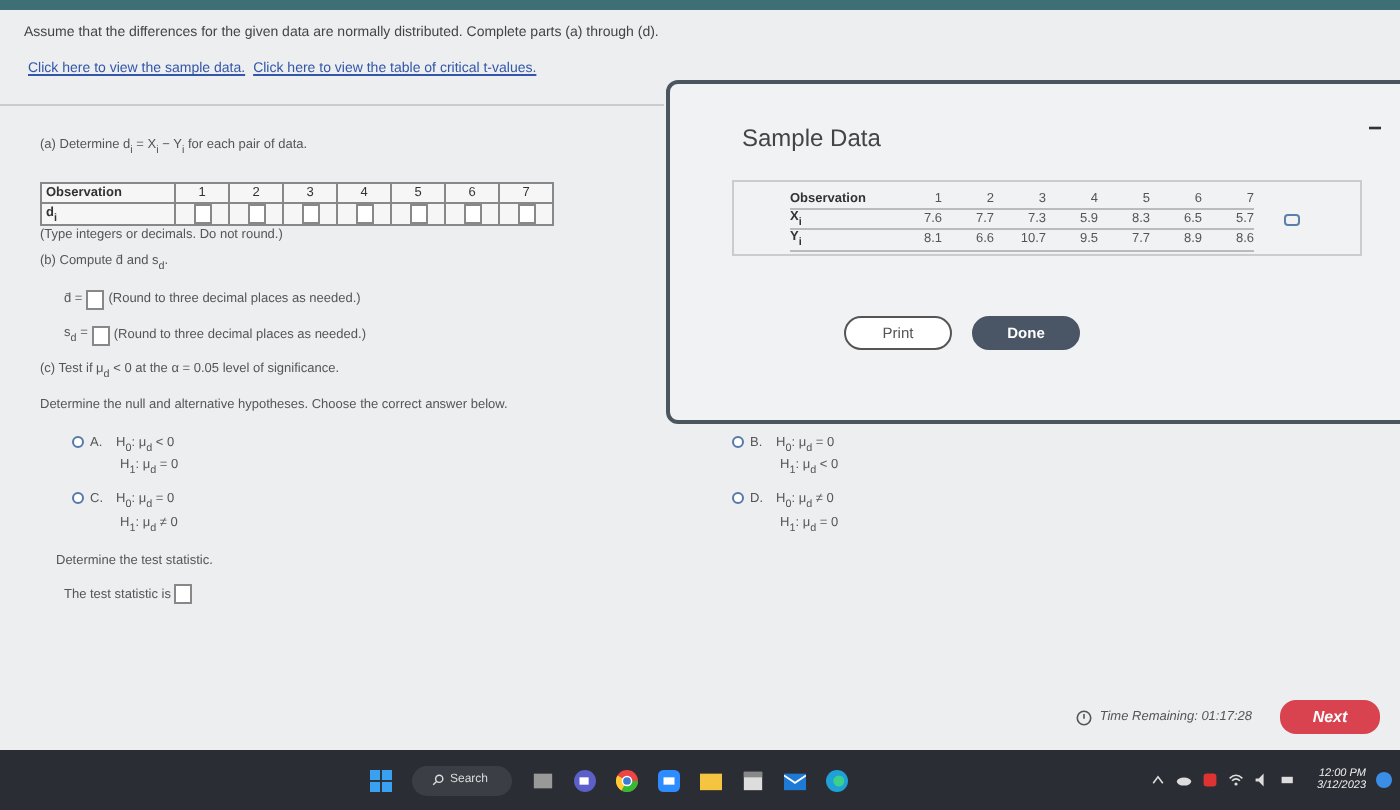  I want to click on caret-icon, so click(1157, 780).